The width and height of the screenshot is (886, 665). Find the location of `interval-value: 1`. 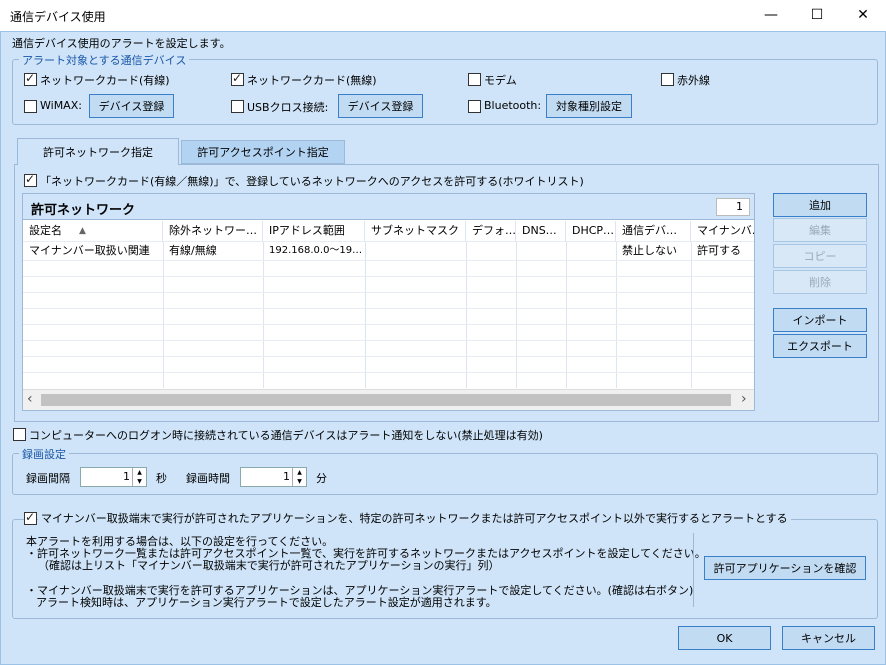

interval-value: 1 is located at coordinates (126, 476).